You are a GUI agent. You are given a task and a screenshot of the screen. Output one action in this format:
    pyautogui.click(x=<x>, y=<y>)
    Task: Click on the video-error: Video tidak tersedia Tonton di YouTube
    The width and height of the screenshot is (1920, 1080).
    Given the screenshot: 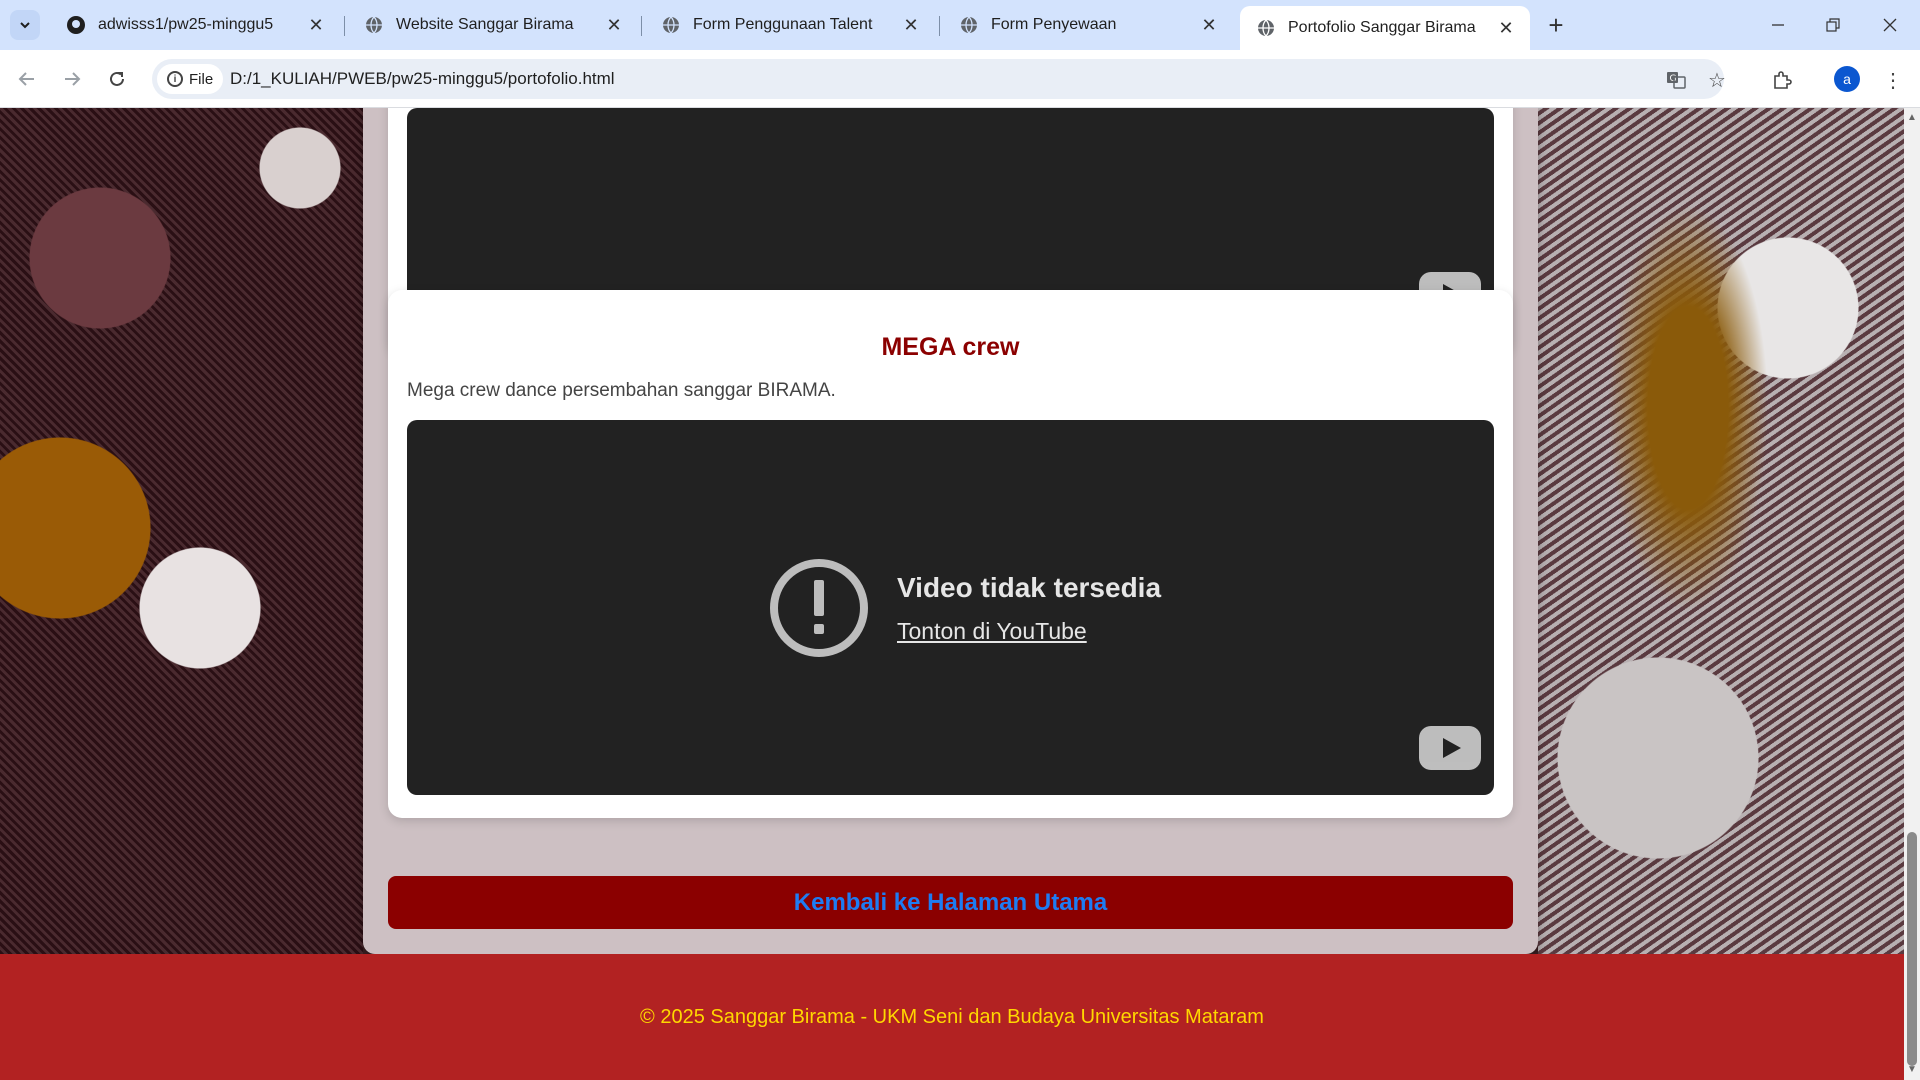 What is the action you would take?
    pyautogui.click(x=965, y=608)
    